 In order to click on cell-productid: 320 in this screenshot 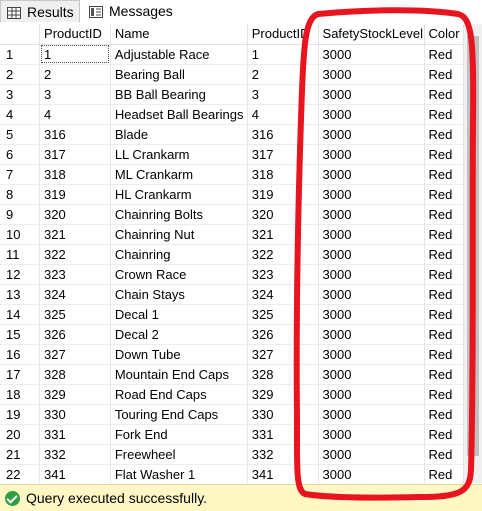, I will do `click(75, 214)`.